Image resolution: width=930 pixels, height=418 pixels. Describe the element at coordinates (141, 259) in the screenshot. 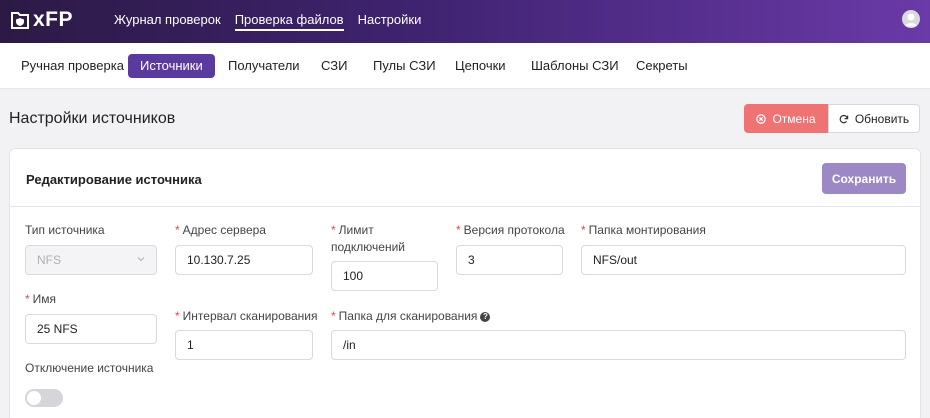

I see `chevron-down-icon` at that location.